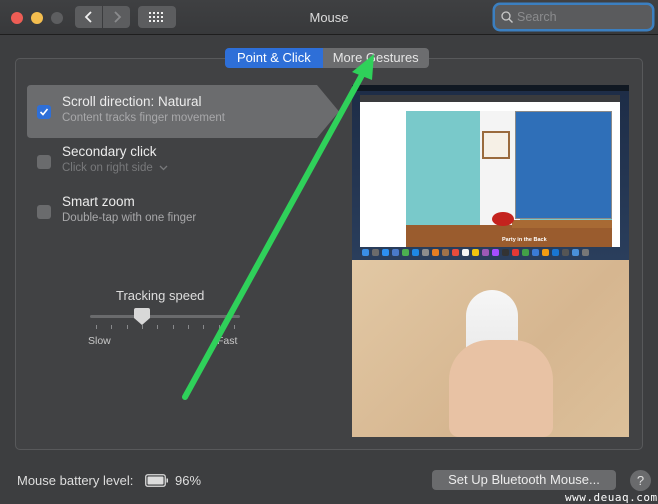 This screenshot has width=658, height=504. Describe the element at coordinates (537, 17) in the screenshot. I see `search-placeholder: Search` at that location.